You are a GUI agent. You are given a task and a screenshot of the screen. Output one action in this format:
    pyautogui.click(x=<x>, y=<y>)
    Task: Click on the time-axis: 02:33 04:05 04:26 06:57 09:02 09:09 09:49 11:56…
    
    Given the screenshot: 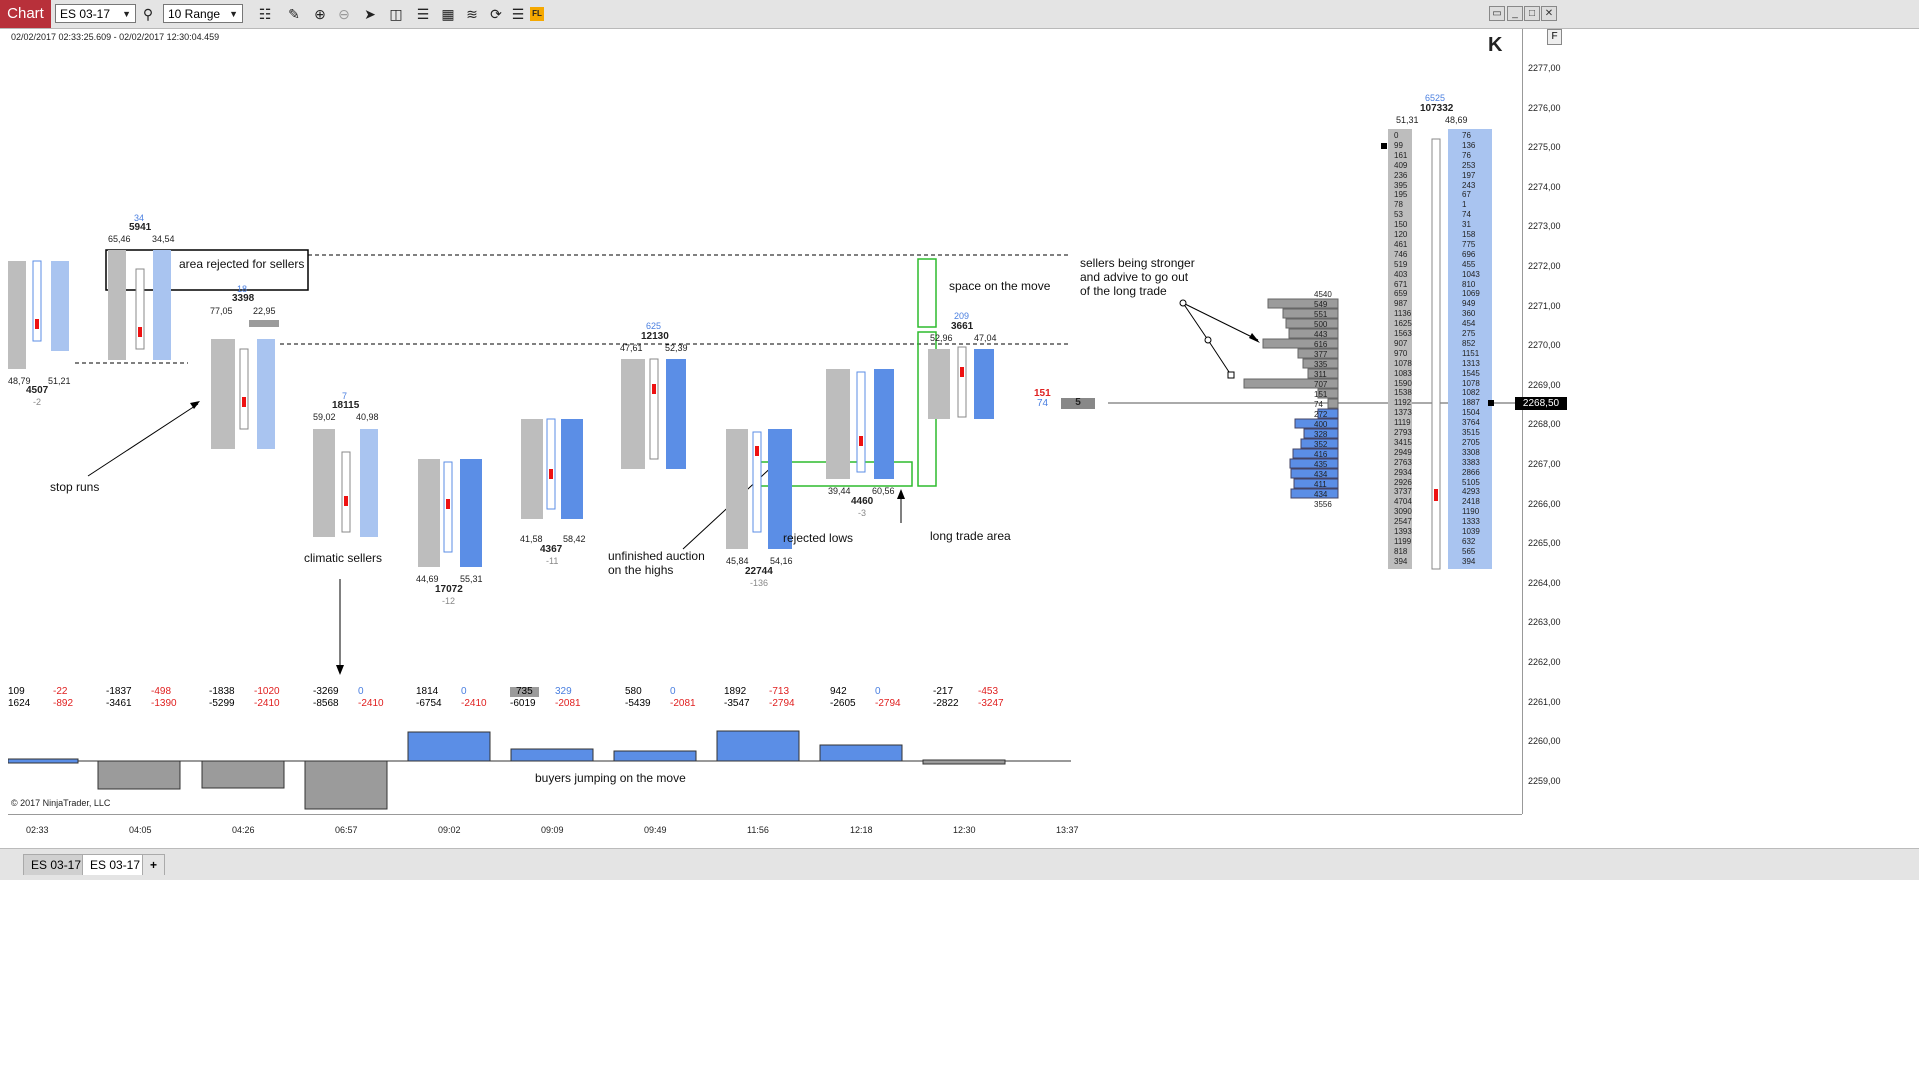 What is the action you would take?
    pyautogui.click(x=765, y=830)
    